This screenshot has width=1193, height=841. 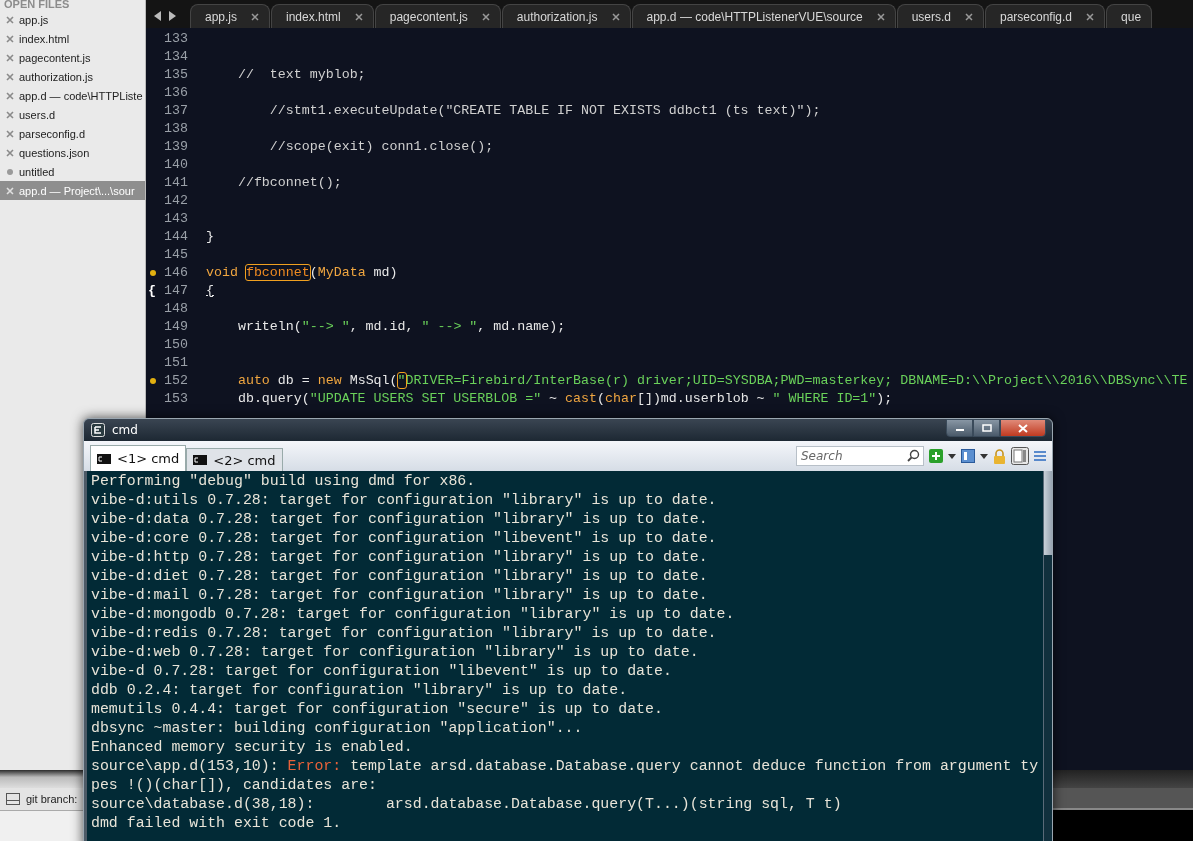 What do you see at coordinates (176, 38) in the screenshot?
I see `line-number: 133` at bounding box center [176, 38].